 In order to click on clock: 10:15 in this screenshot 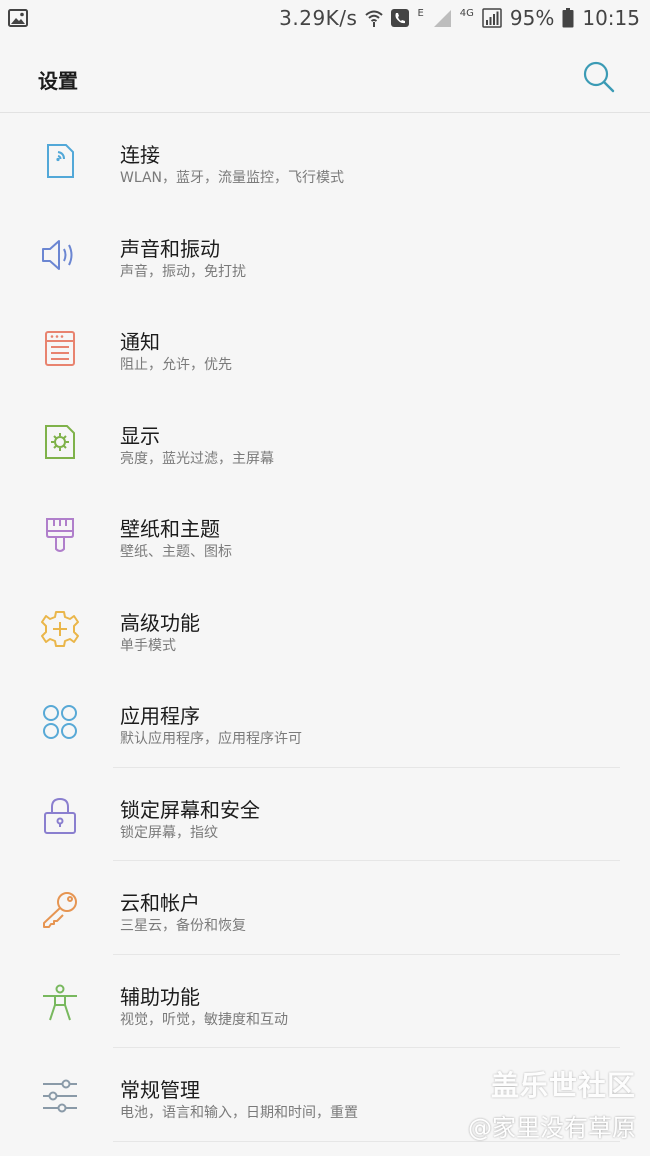, I will do `click(611, 18)`.